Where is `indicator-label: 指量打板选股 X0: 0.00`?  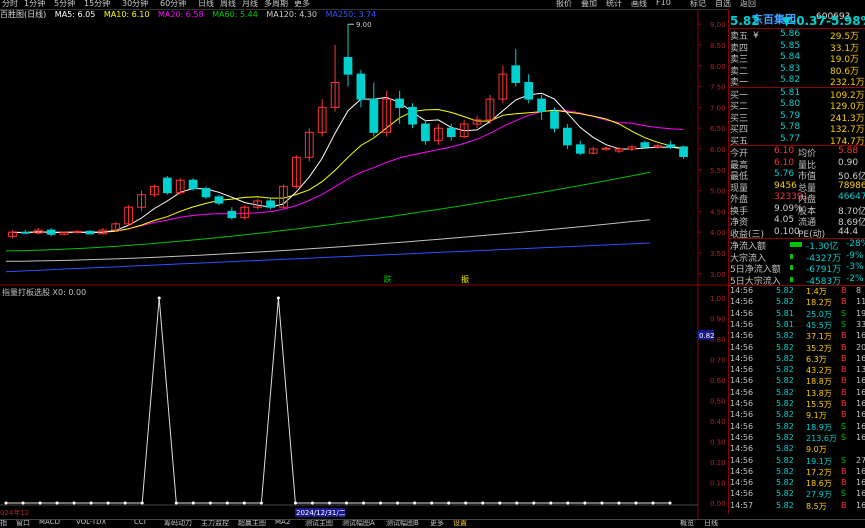
indicator-label: 指量打板选股 X0: 0.00 is located at coordinates (44, 292).